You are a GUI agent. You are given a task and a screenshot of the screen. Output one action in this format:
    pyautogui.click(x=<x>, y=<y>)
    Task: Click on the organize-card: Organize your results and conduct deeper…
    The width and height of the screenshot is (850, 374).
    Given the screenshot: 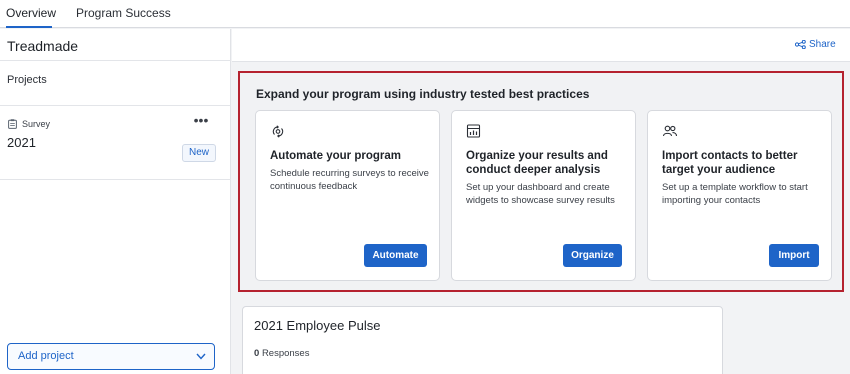 What is the action you would take?
    pyautogui.click(x=543, y=195)
    